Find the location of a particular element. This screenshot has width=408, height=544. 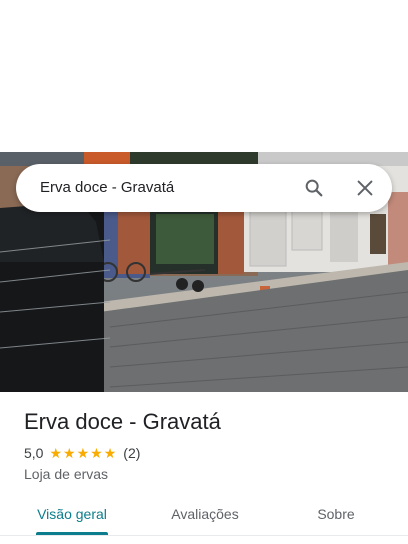

tab-overview: Visão geral is located at coordinates (72, 516).